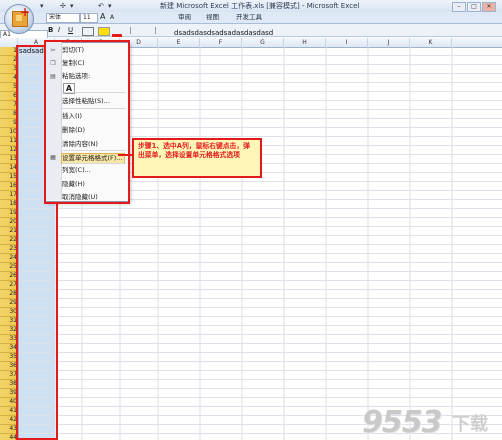 This screenshot has height=440, width=502. Describe the element at coordinates (470, 424) in the screenshot. I see `watermark-suffix: 下载` at that location.